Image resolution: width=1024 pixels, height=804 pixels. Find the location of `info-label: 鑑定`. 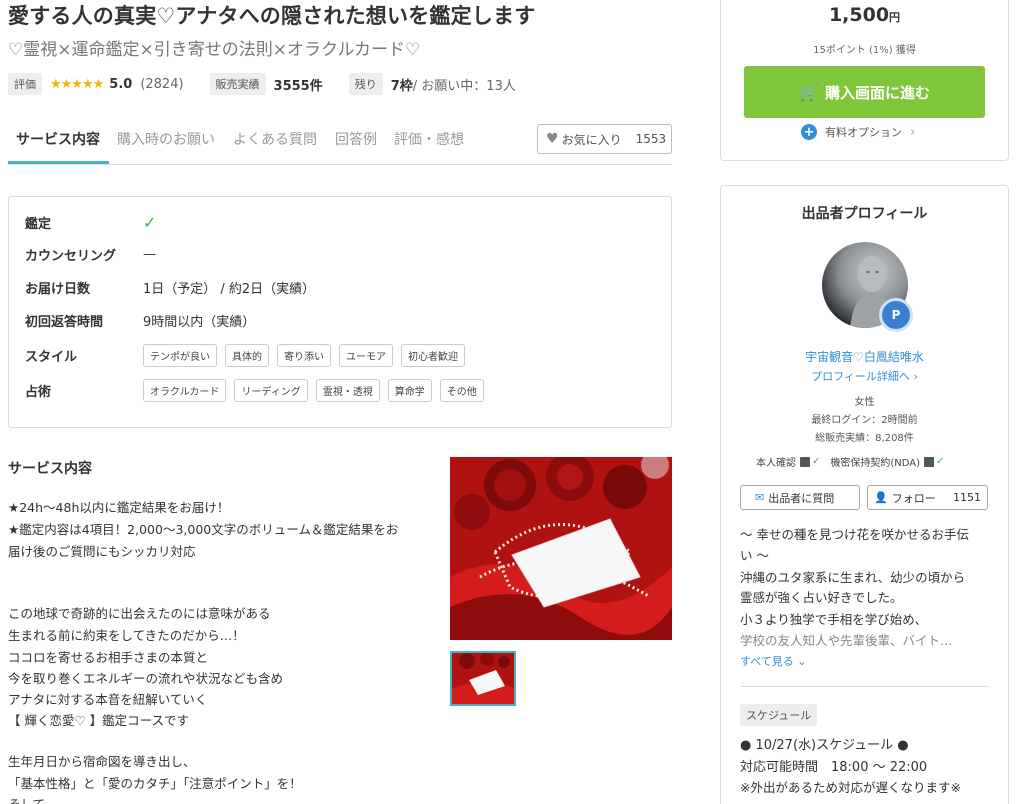

info-label: 鑑定 is located at coordinates (38, 224).